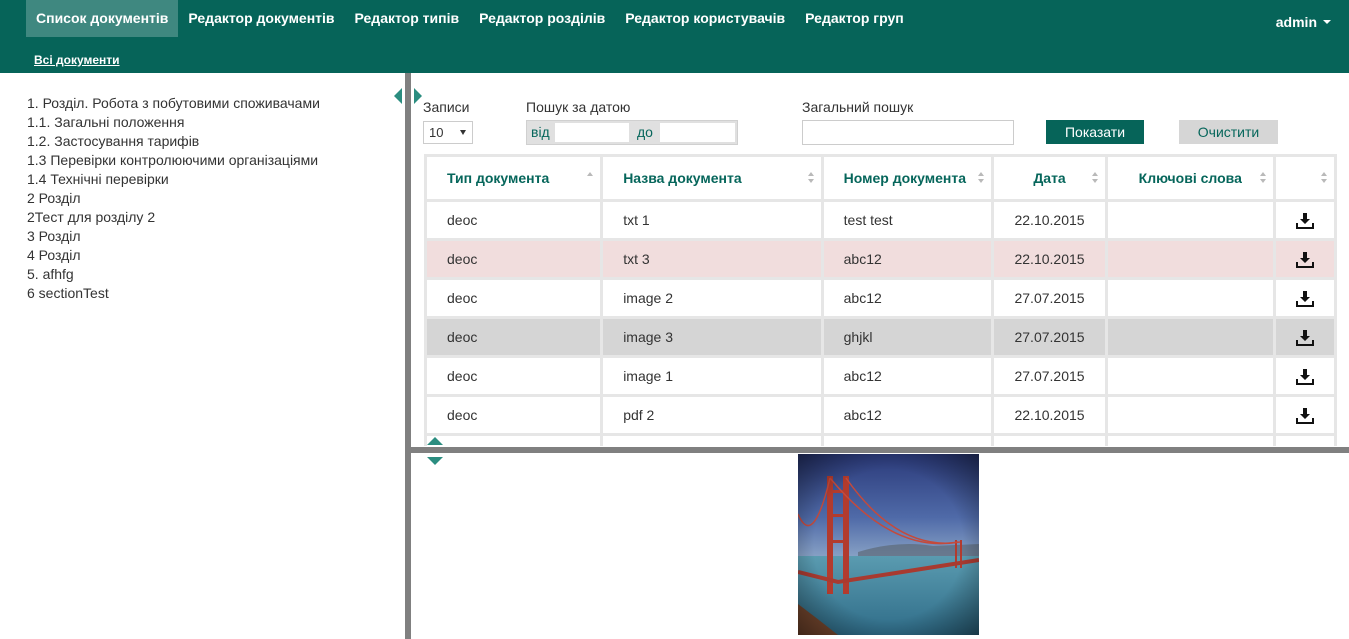 The width and height of the screenshot is (1349, 639). I want to click on nav-type-editor: Редактор типів, so click(407, 18).